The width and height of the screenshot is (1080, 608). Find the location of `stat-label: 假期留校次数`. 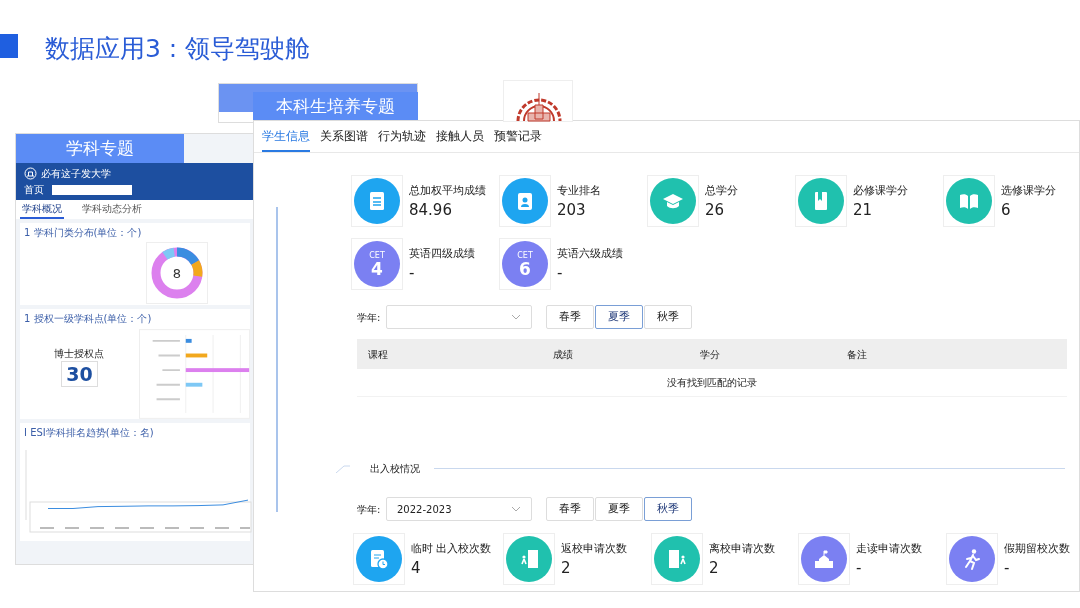

stat-label: 假期留校次数 is located at coordinates (1037, 549).